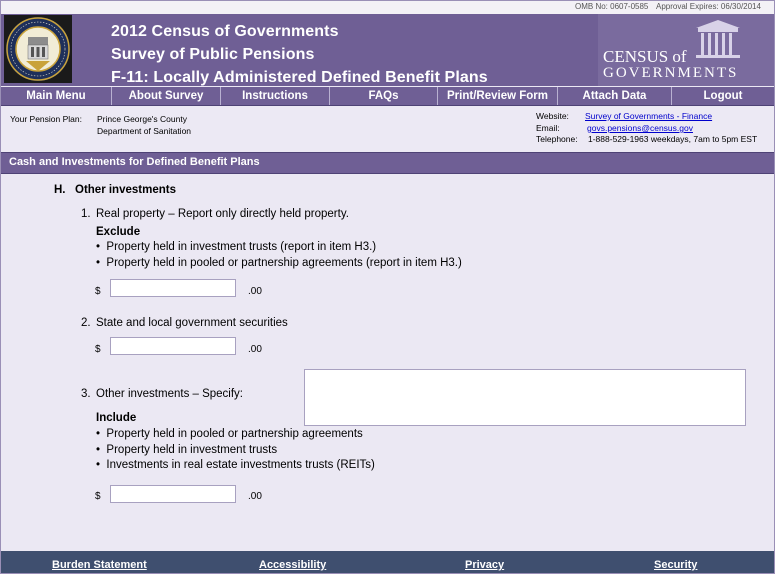 Image resolution: width=775 pixels, height=574 pixels. What do you see at coordinates (173, 346) in the screenshot?
I see `q2-amount-input` at bounding box center [173, 346].